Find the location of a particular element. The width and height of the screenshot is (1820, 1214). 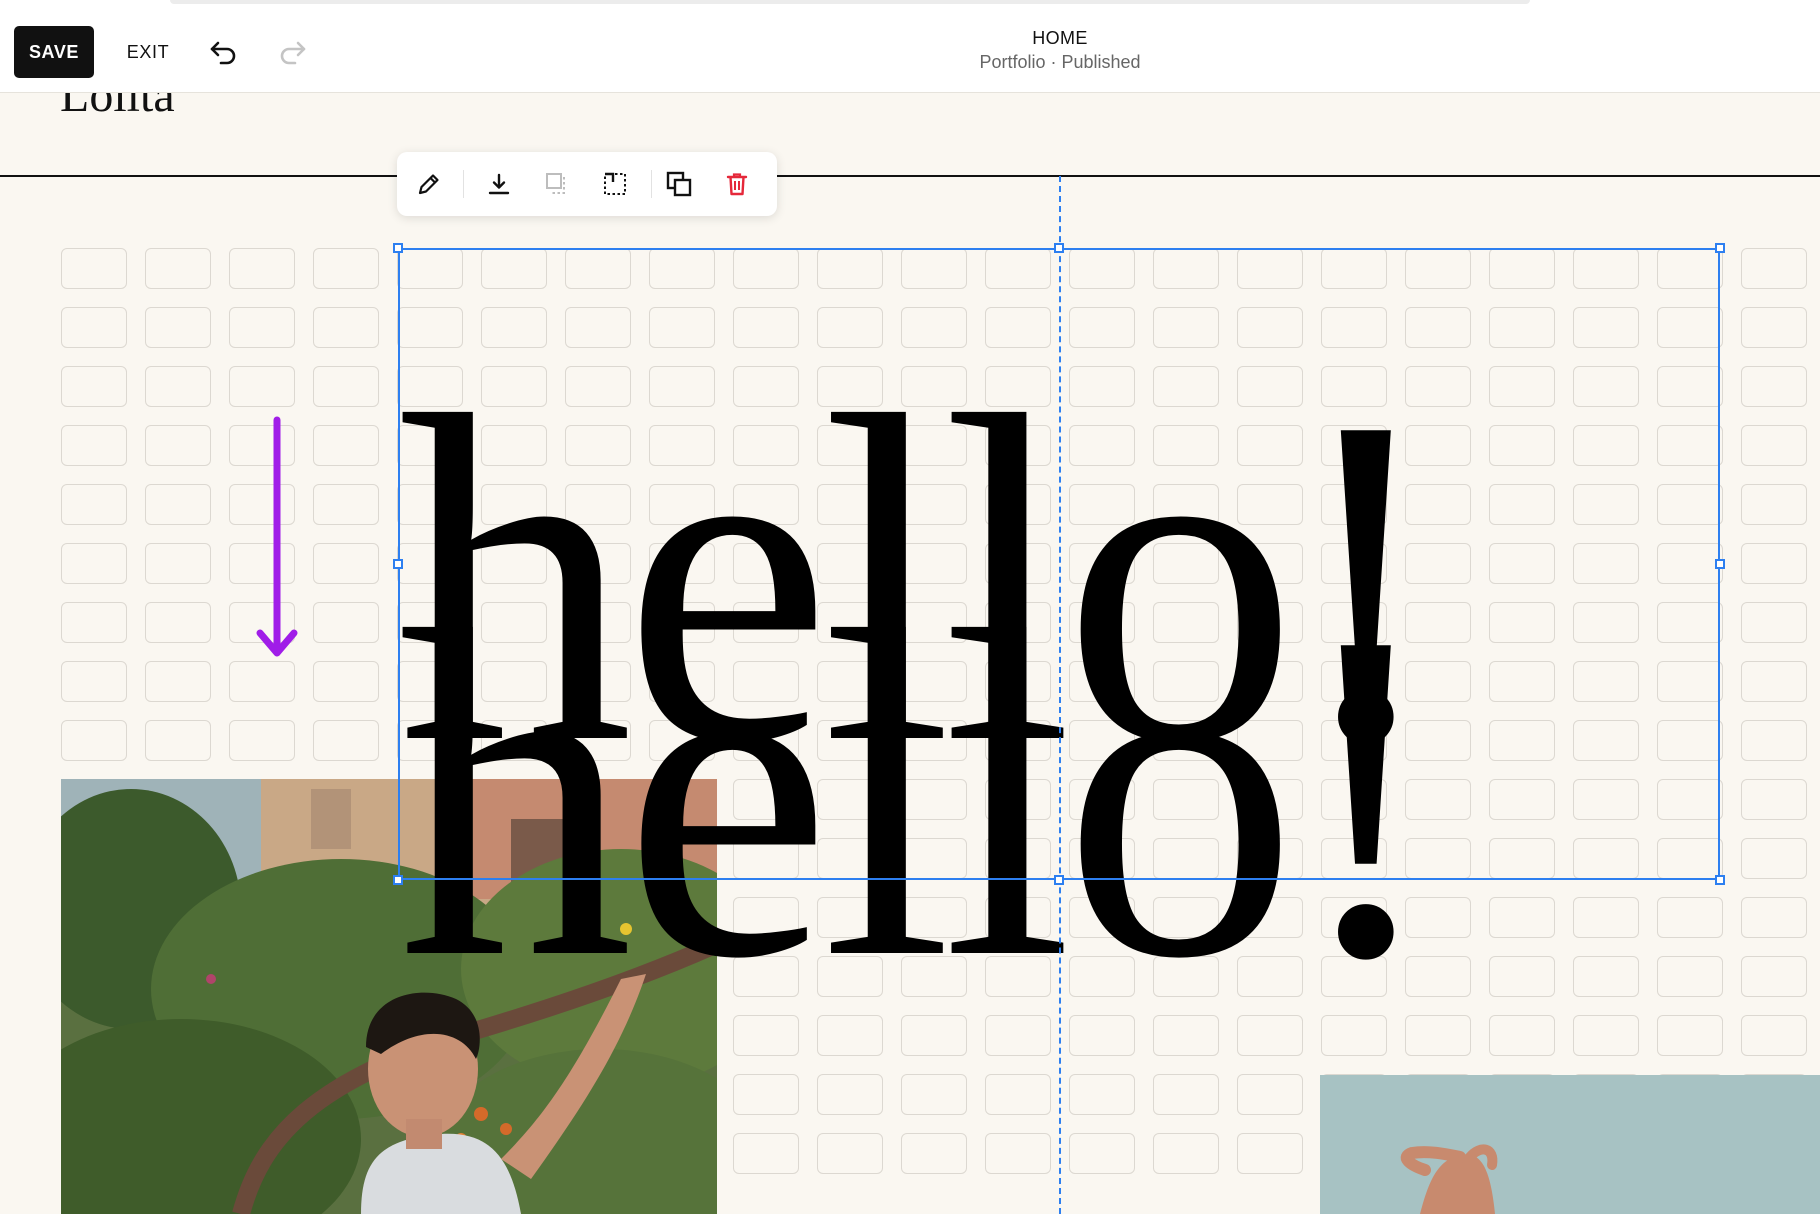

arrange-button is located at coordinates (679, 184).